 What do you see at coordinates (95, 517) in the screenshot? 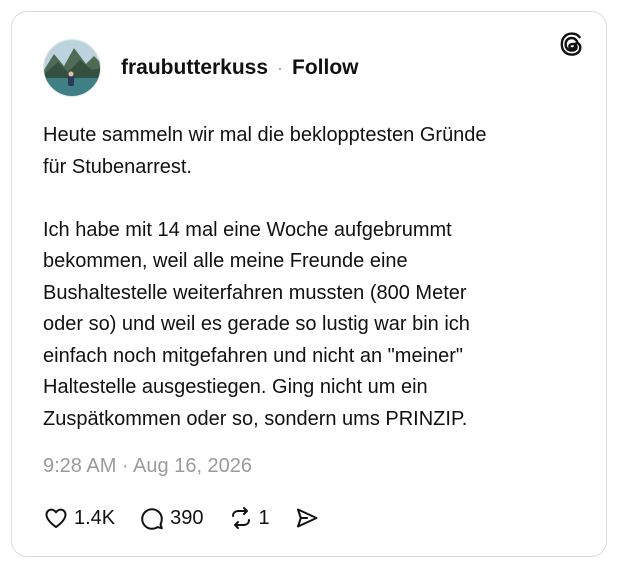
I see `like-count: 1.4K` at bounding box center [95, 517].